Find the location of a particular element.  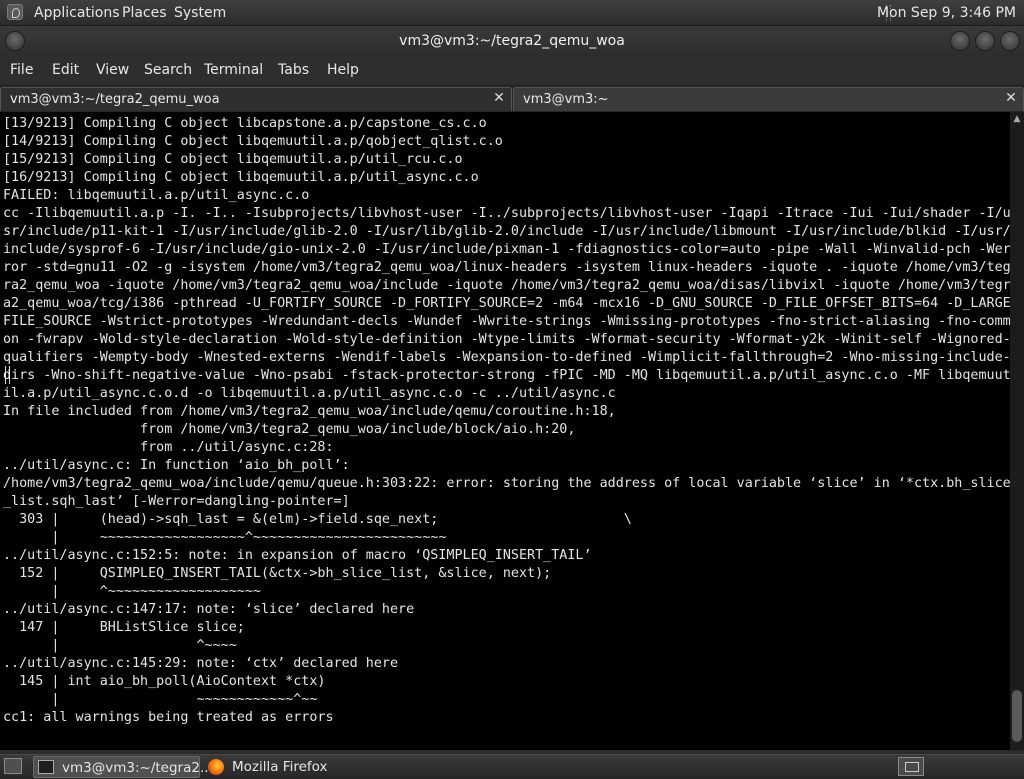

menu-help: Help is located at coordinates (343, 70).